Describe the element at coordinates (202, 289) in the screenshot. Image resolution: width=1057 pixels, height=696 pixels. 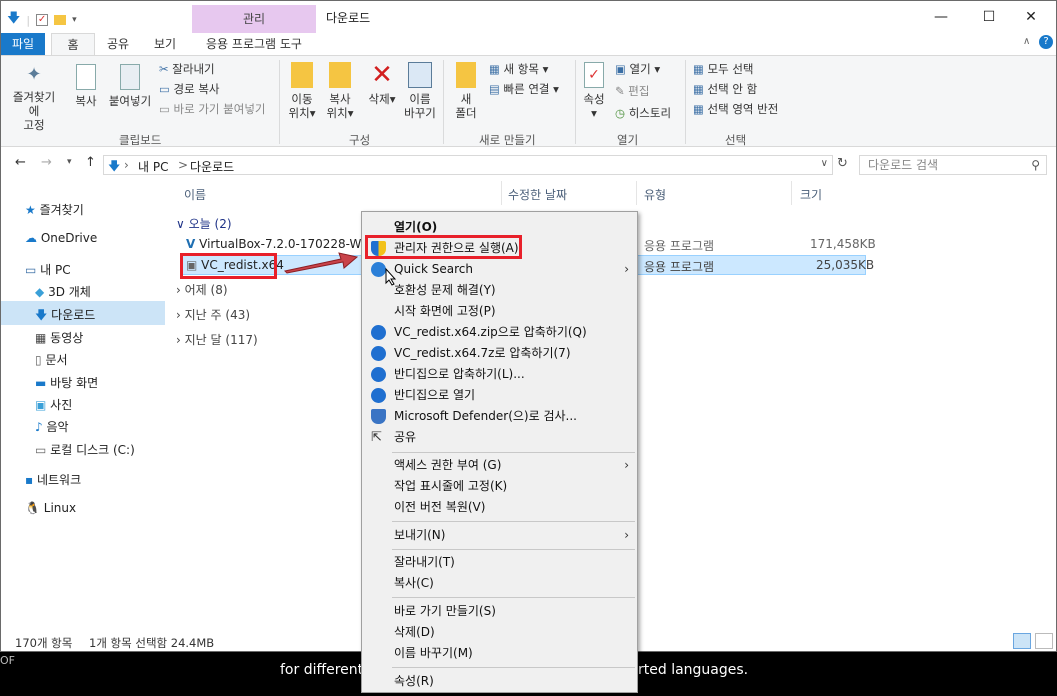
I see `group-yesterday: › 어제 (8)` at that location.